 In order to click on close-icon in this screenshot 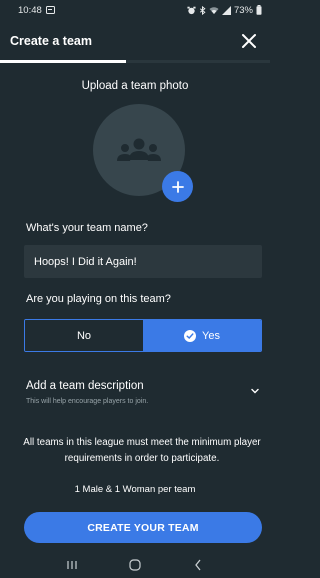, I will do `click(249, 41)`.